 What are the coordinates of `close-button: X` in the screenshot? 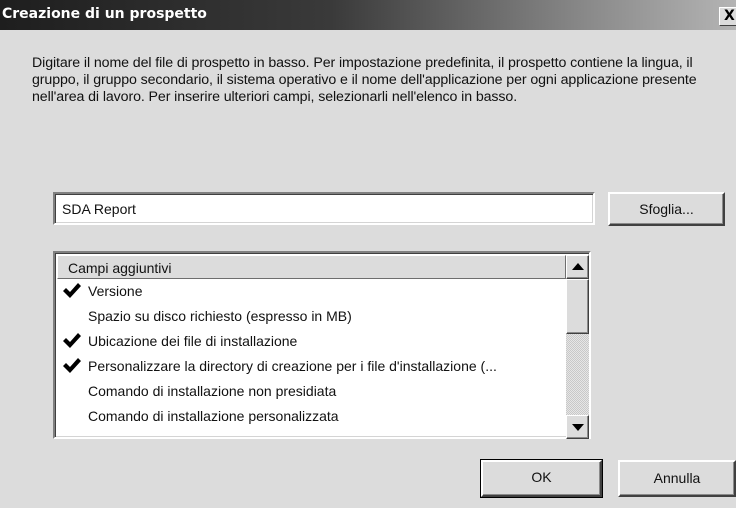 It's located at (727, 16).